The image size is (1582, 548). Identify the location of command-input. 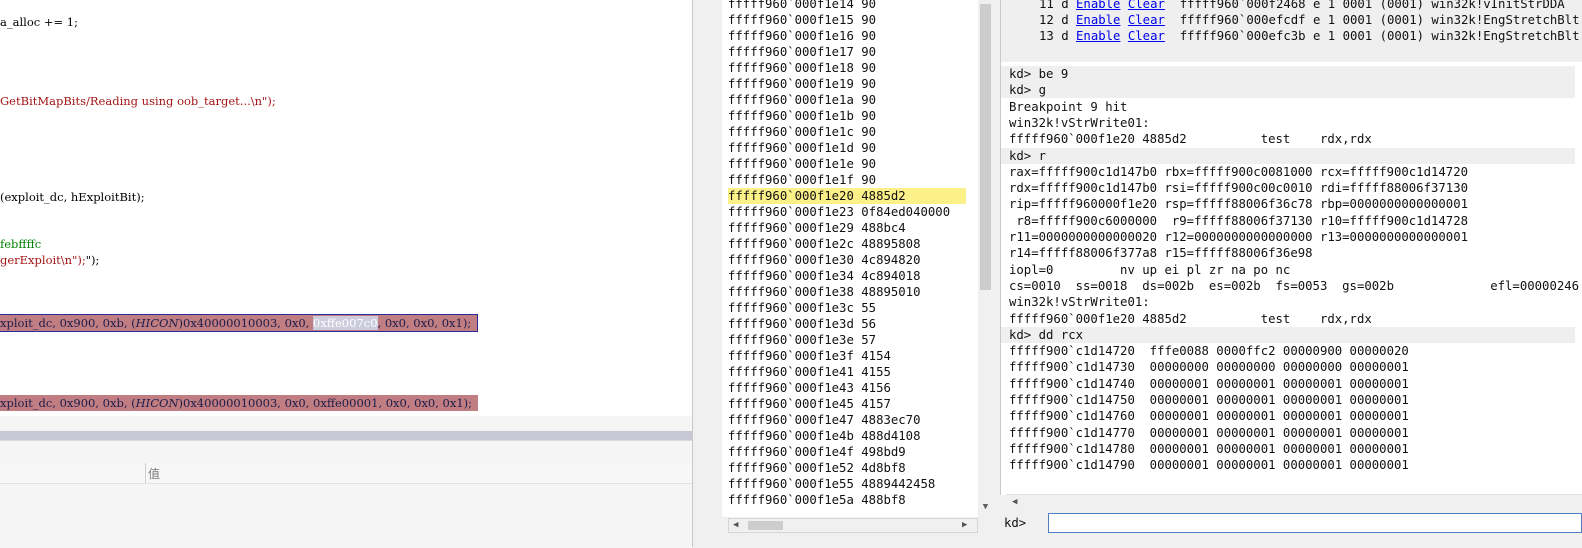
(1315, 523).